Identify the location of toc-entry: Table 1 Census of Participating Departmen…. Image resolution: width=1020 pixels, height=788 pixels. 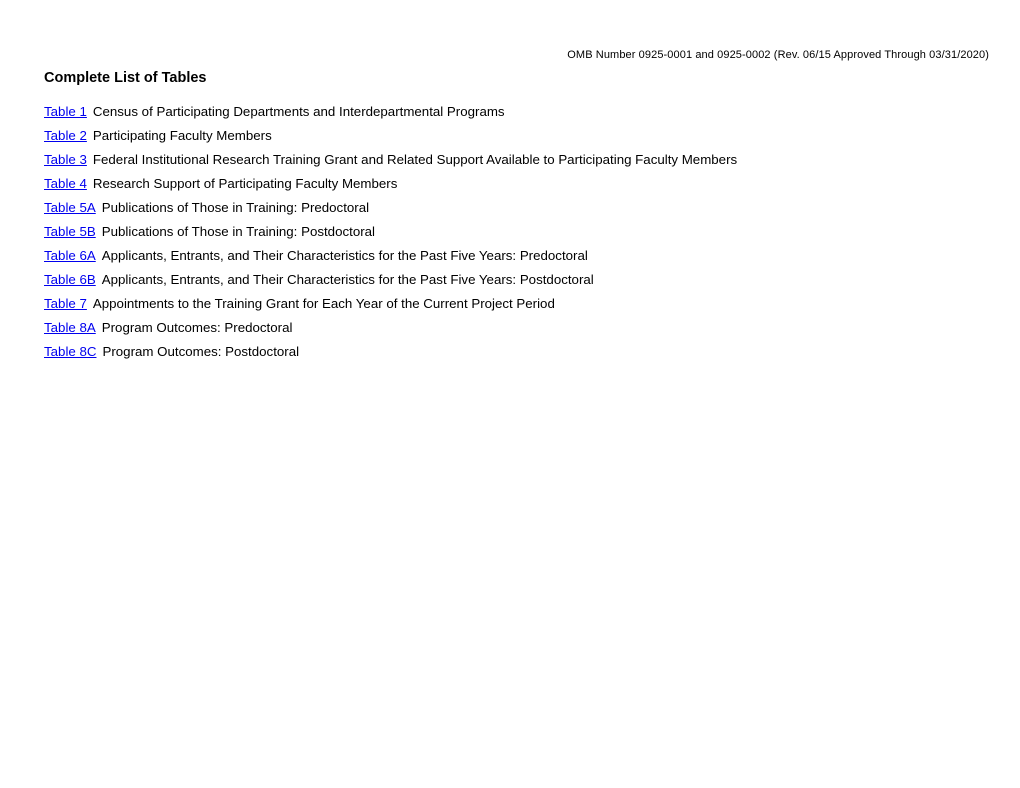
(522, 115).